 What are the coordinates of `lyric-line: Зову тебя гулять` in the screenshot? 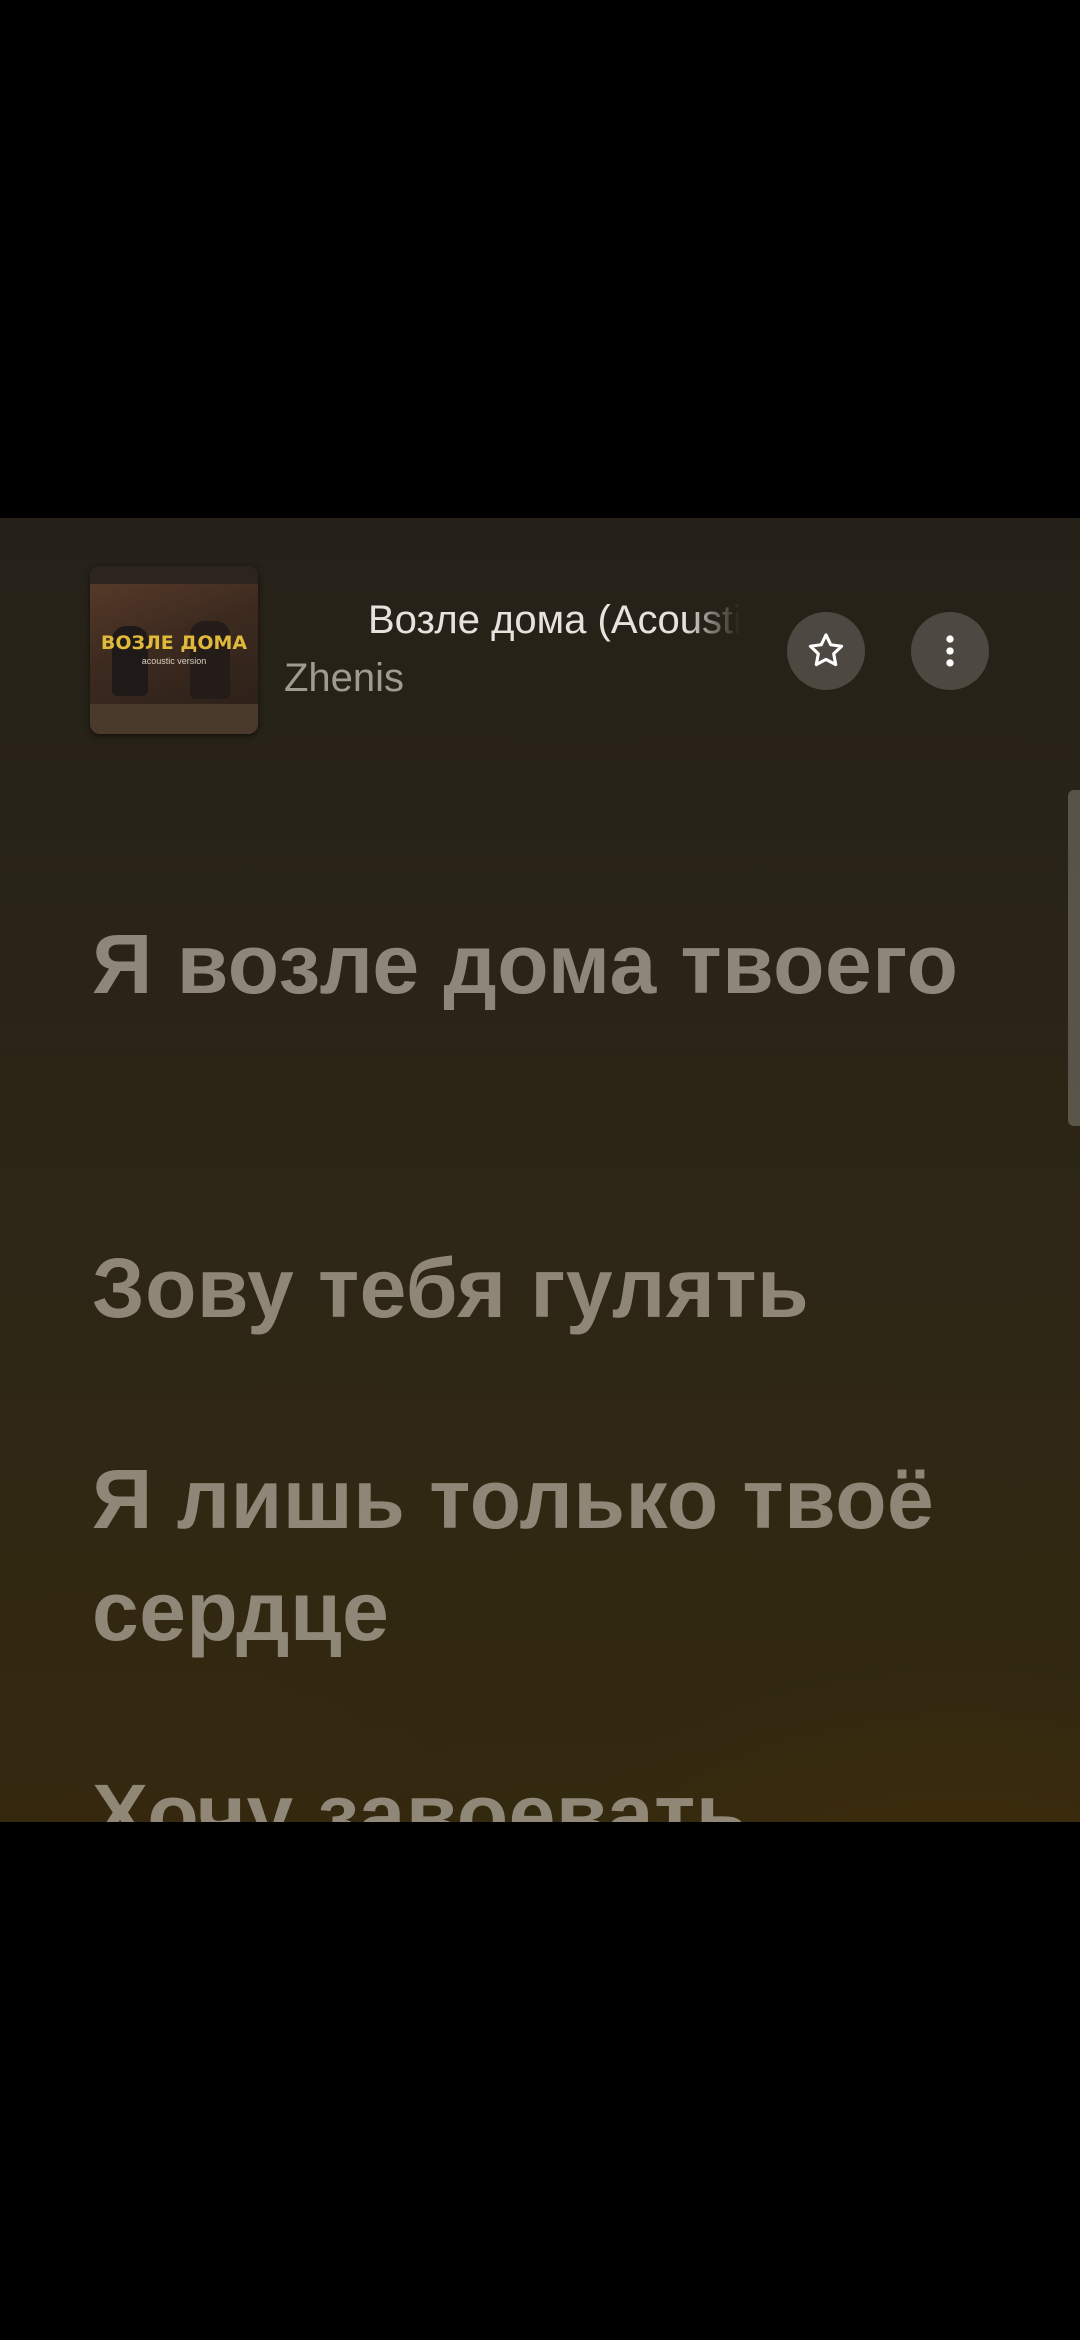 It's located at (567, 1288).